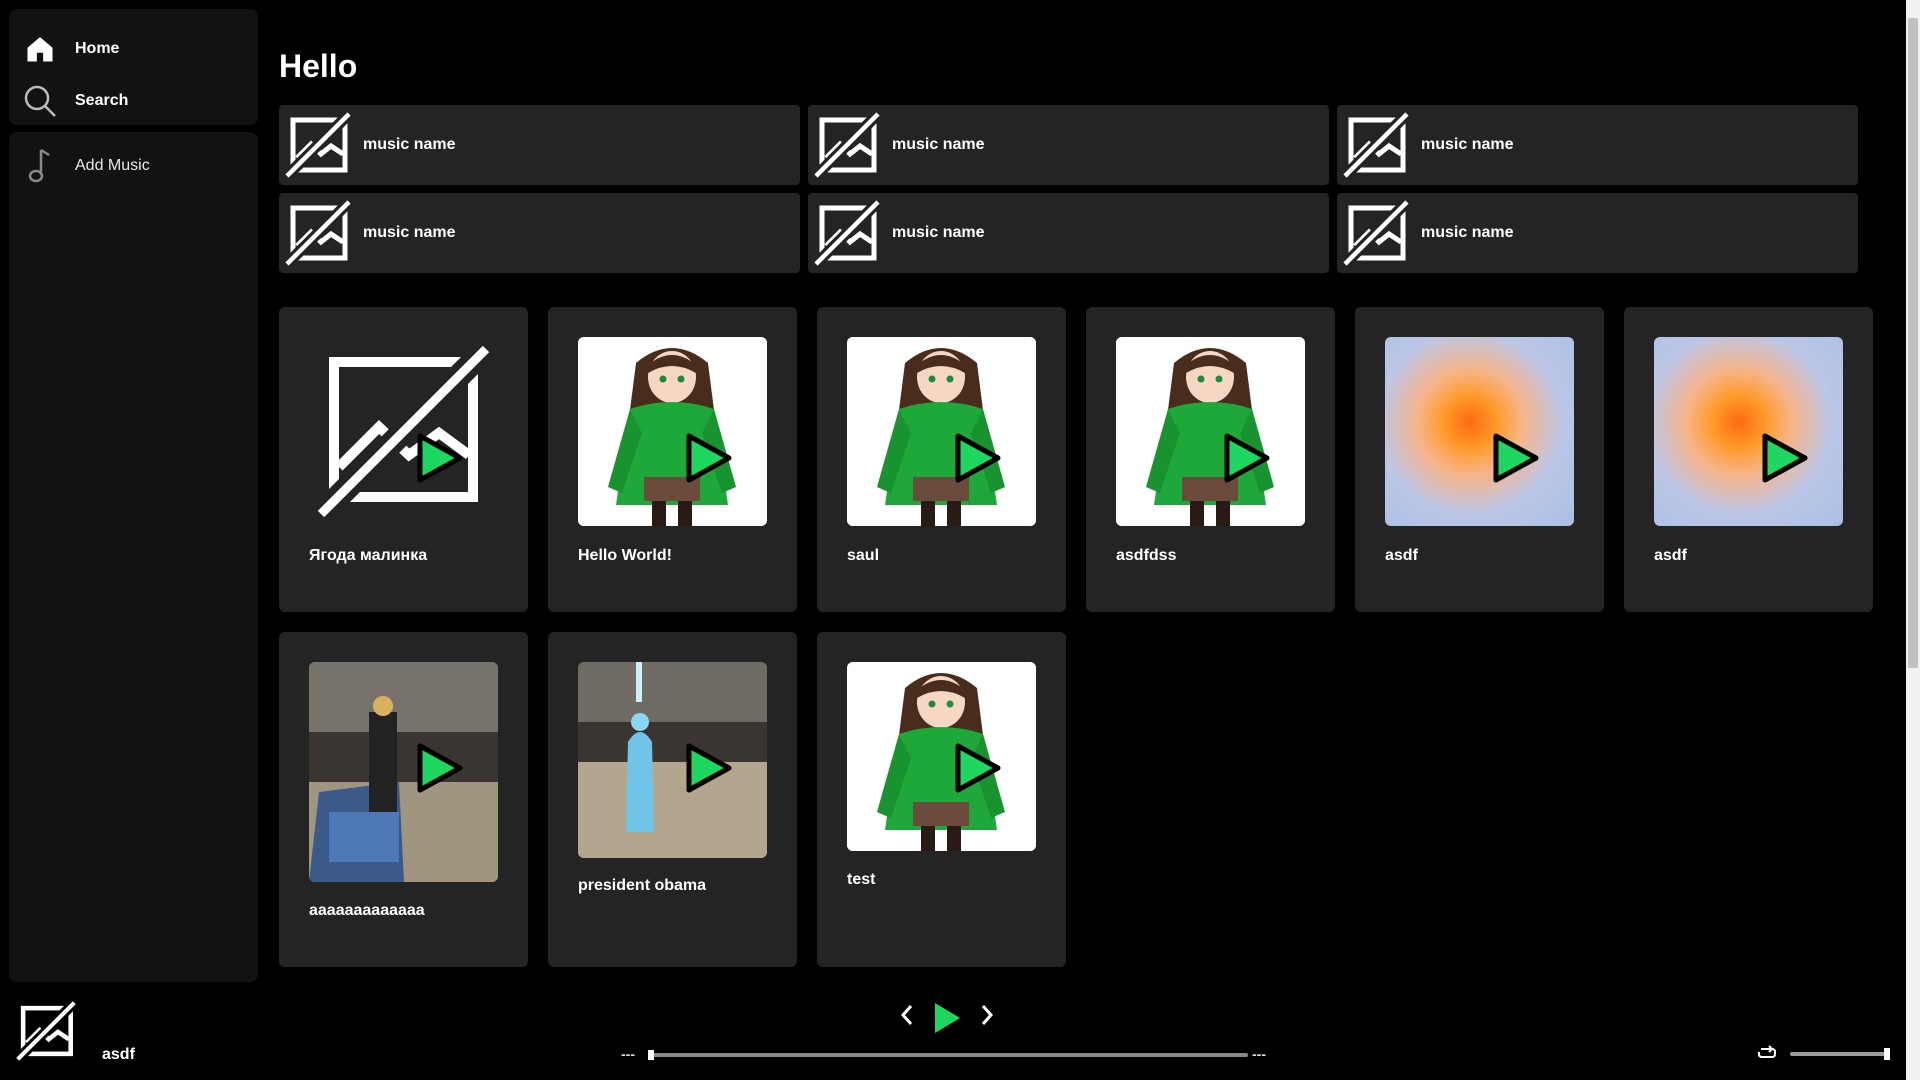 The width and height of the screenshot is (1920, 1080). I want to click on song-card: saul, so click(941, 459).